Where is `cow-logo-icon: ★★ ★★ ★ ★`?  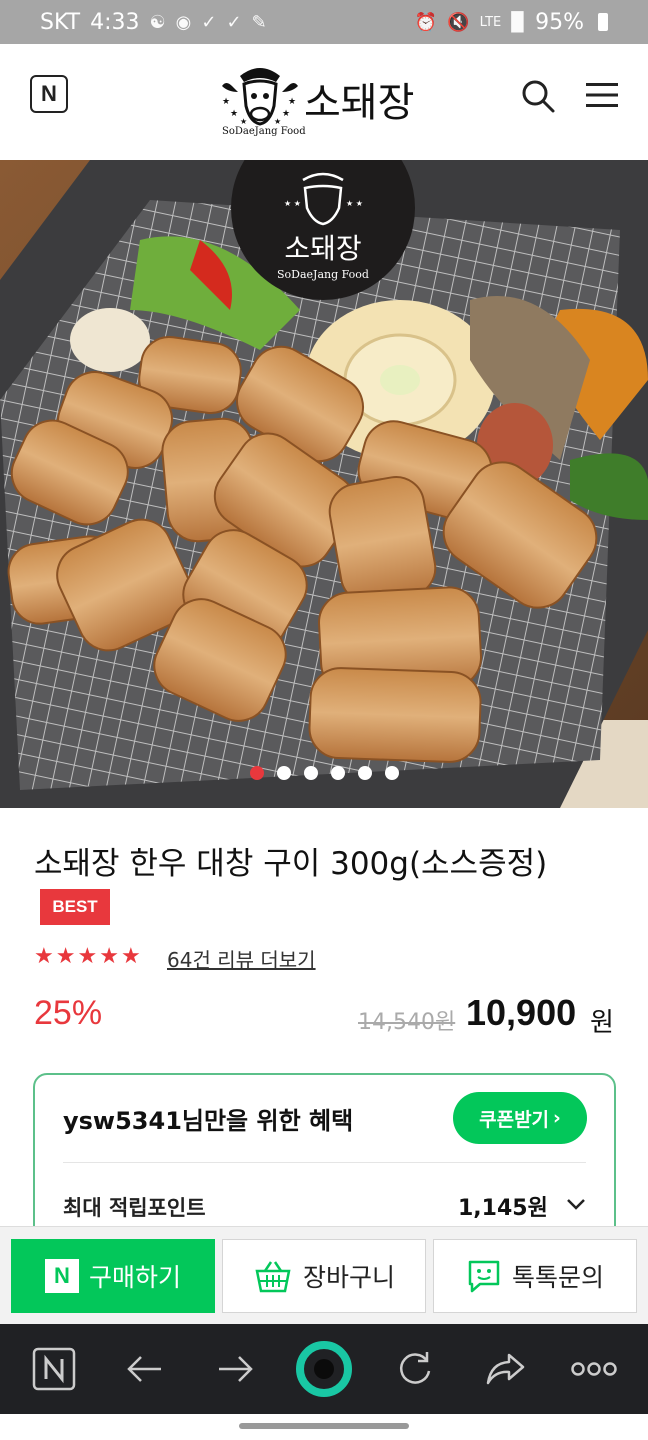
cow-logo-icon: ★★ ★★ ★ ★ is located at coordinates (260, 97).